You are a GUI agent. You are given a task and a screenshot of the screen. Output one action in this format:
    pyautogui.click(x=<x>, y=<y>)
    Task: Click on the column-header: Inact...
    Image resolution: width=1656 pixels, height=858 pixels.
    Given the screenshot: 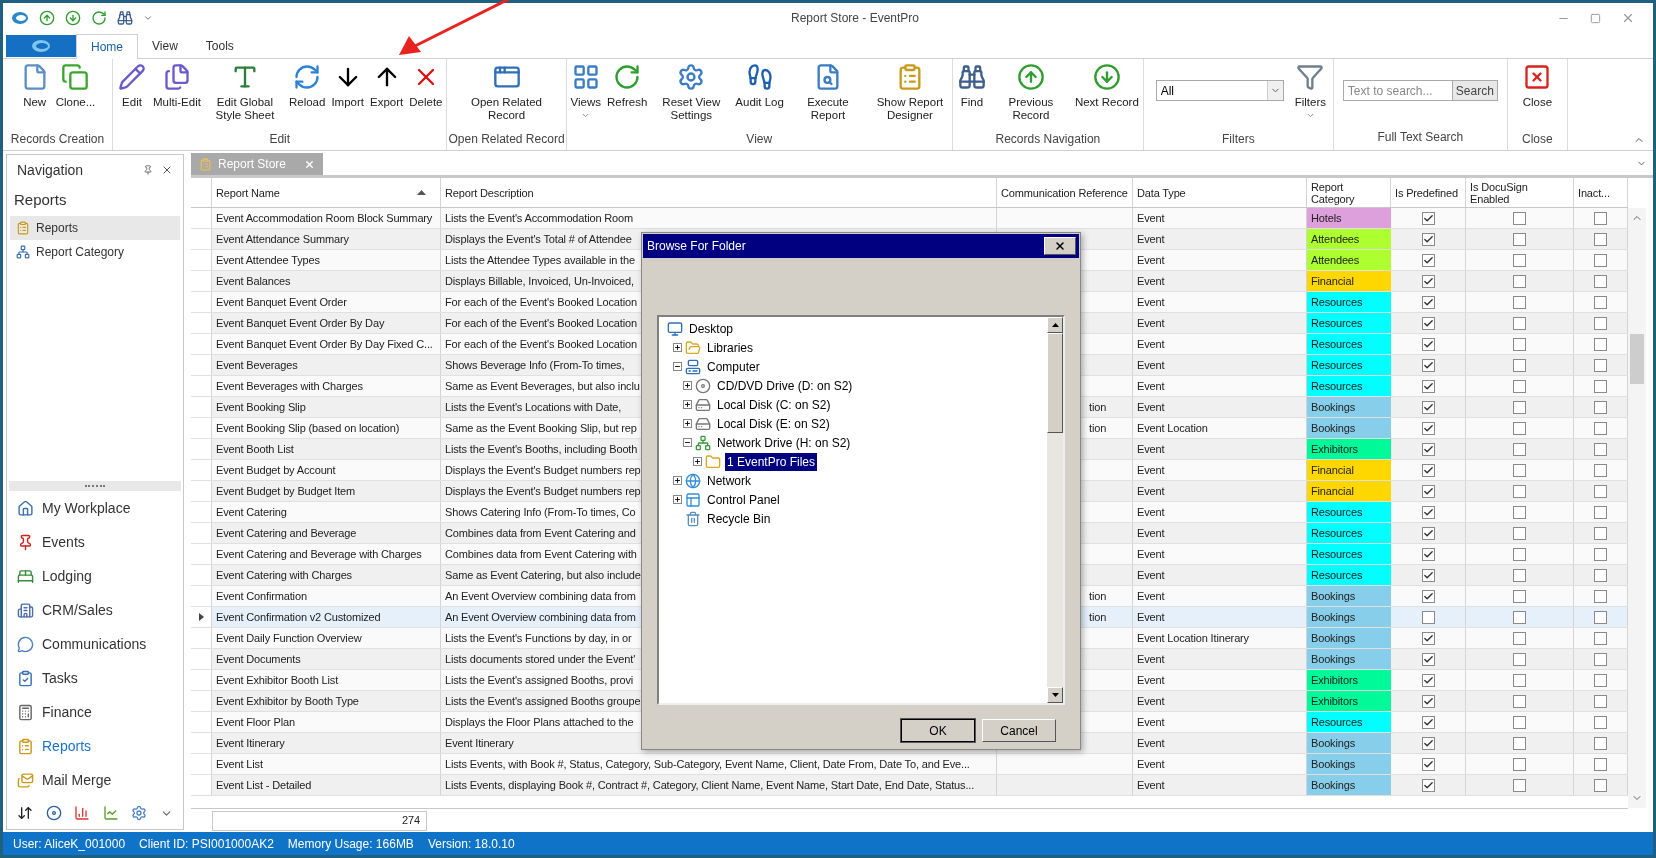 What is the action you would take?
    pyautogui.click(x=1601, y=192)
    